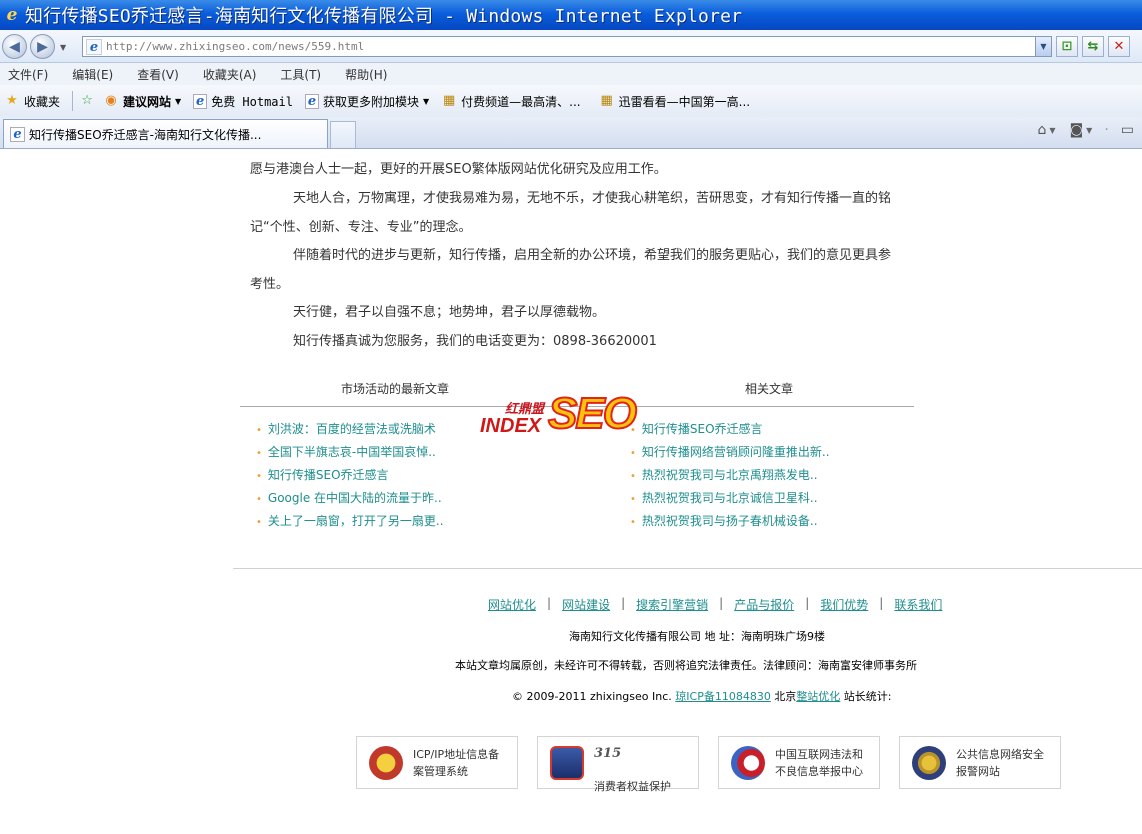  What do you see at coordinates (355, 498) in the screenshot?
I see `article-link: Google 在中国大陆的流量于昨..` at bounding box center [355, 498].